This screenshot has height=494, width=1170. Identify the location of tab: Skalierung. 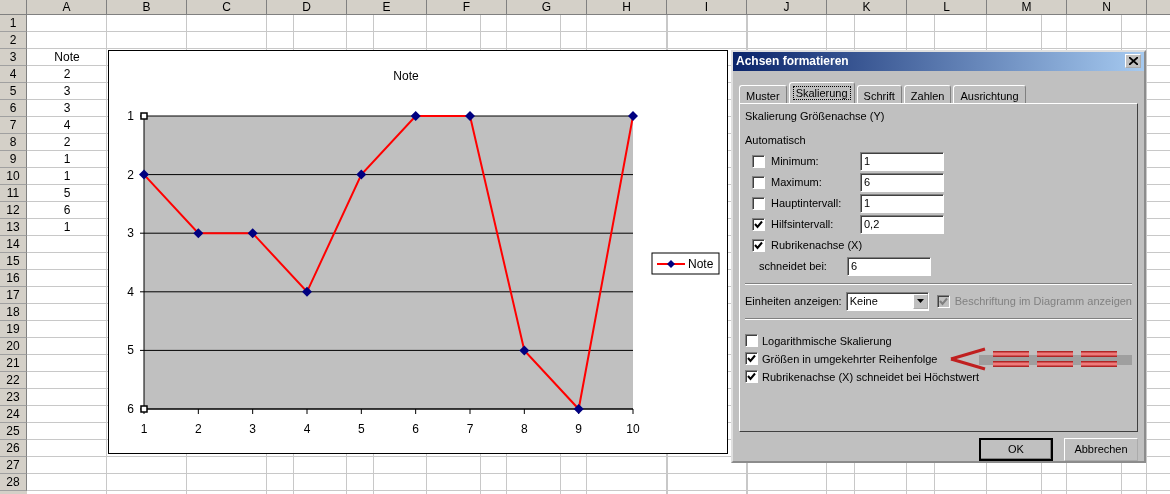
(821, 92).